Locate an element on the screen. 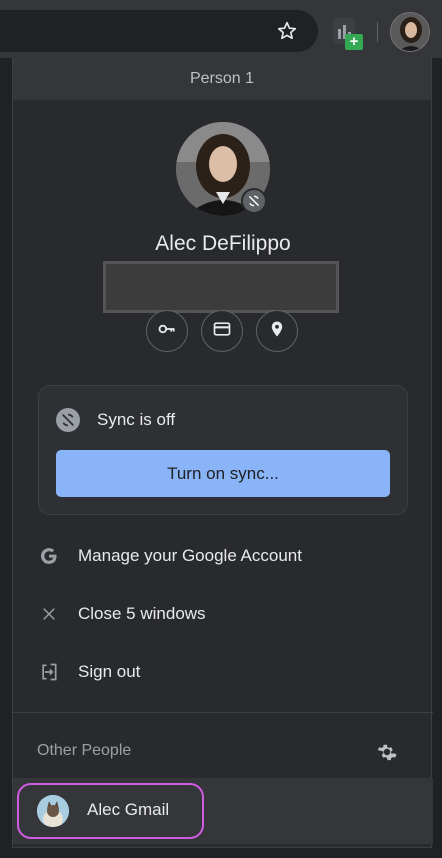  extension-icon: + is located at coordinates (348, 34).